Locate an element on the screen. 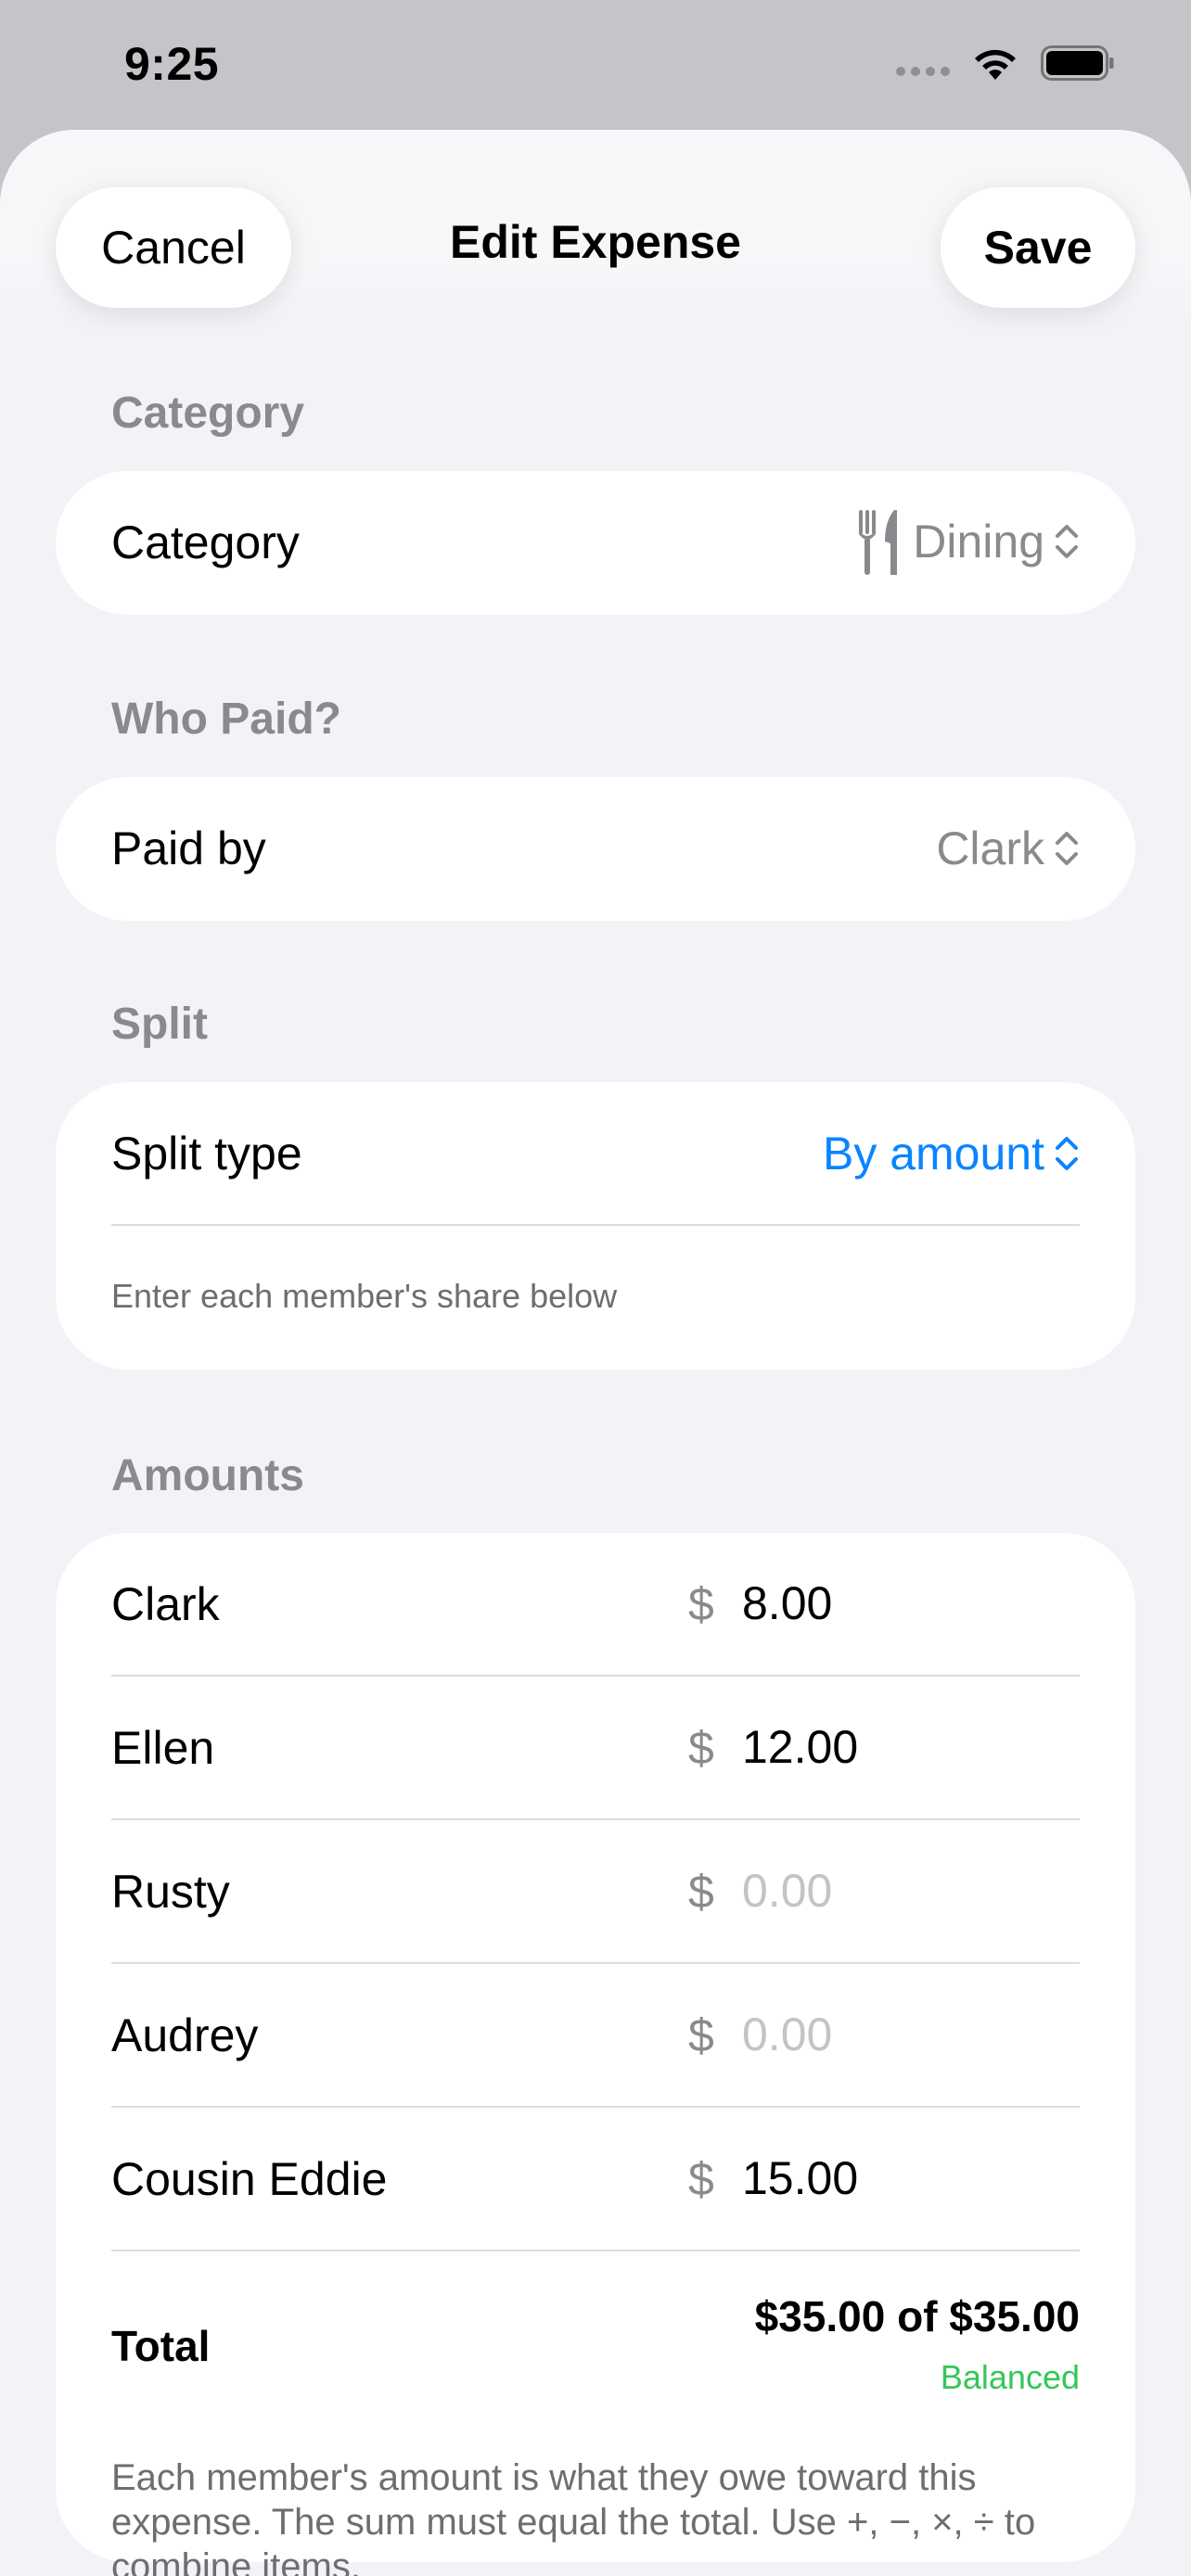 This screenshot has width=1191, height=2576. balance-status: Balanced is located at coordinates (1010, 2377).